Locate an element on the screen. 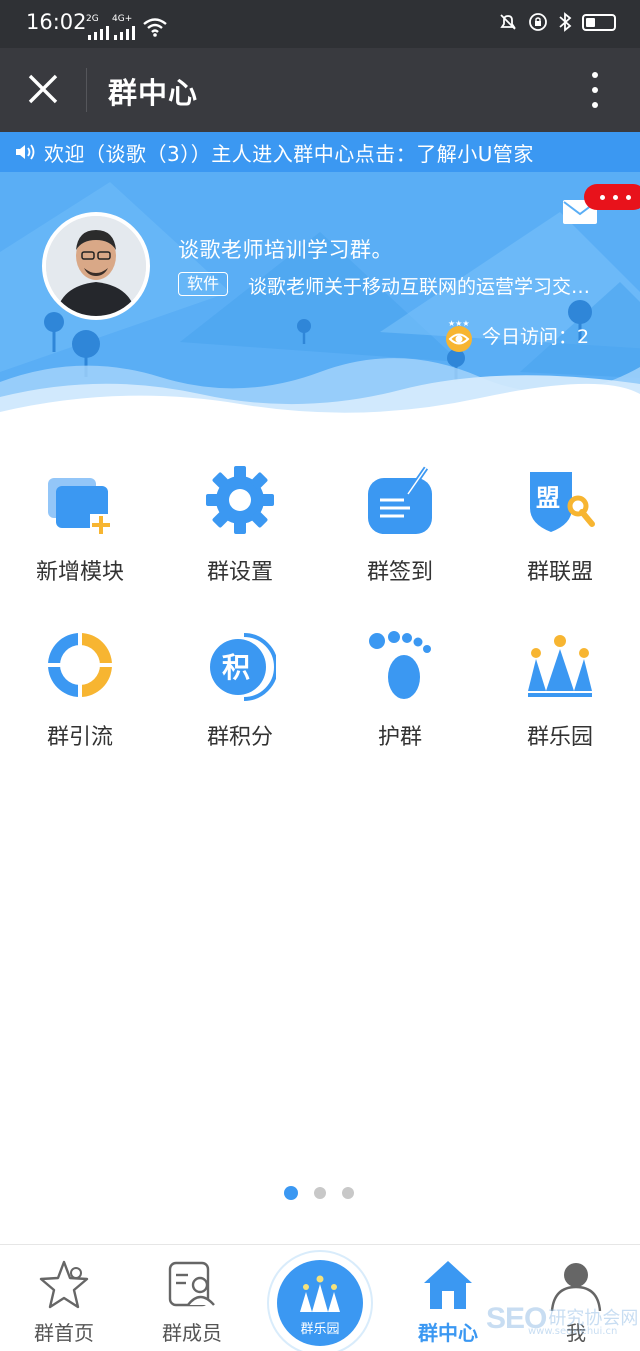 The width and height of the screenshot is (640, 1351). group-tag: 软件 is located at coordinates (203, 284).